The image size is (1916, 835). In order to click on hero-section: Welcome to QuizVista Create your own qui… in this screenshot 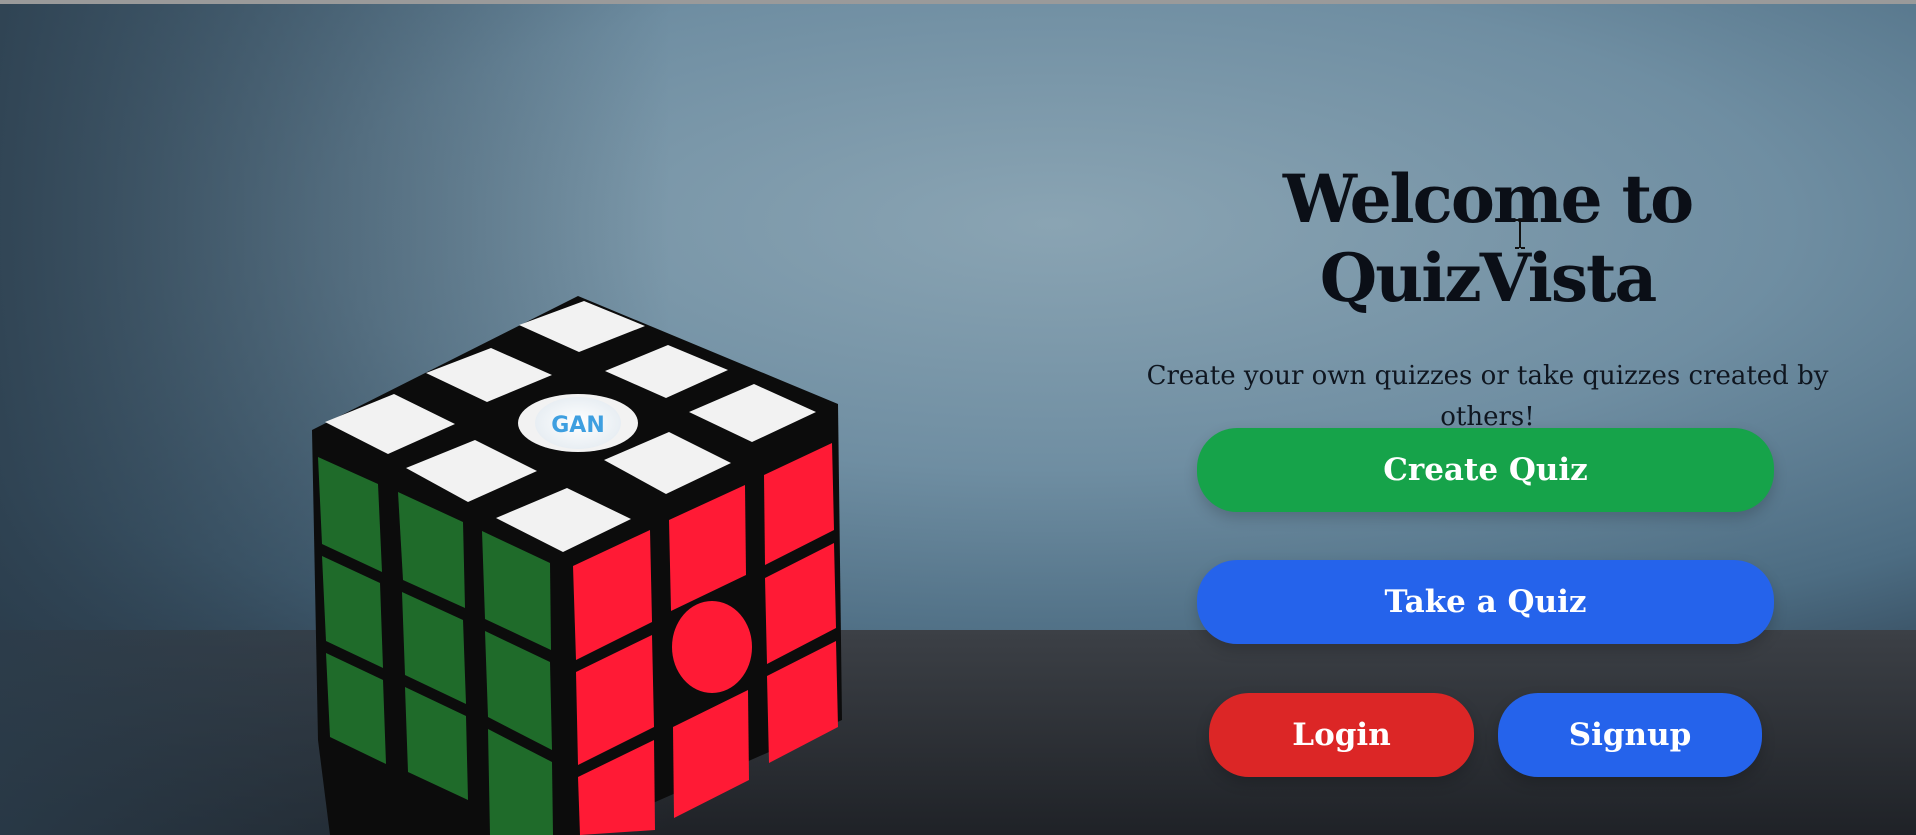, I will do `click(1487, 299)`.